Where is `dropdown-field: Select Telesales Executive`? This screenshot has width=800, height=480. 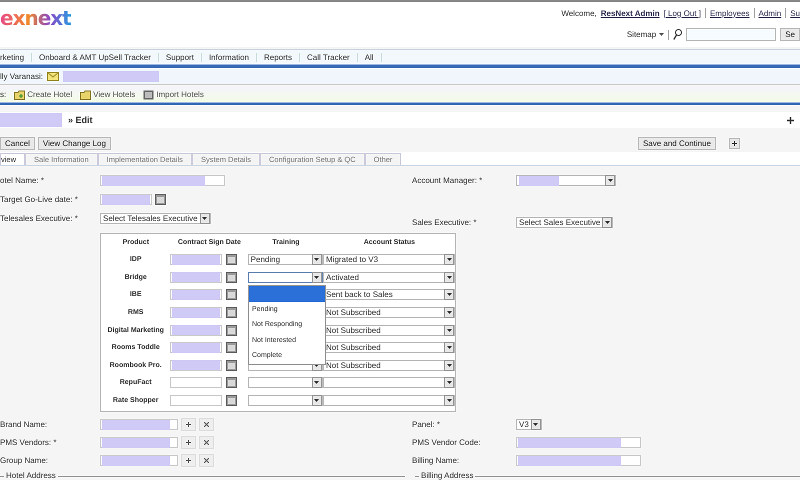 dropdown-field: Select Telesales Executive is located at coordinates (155, 218).